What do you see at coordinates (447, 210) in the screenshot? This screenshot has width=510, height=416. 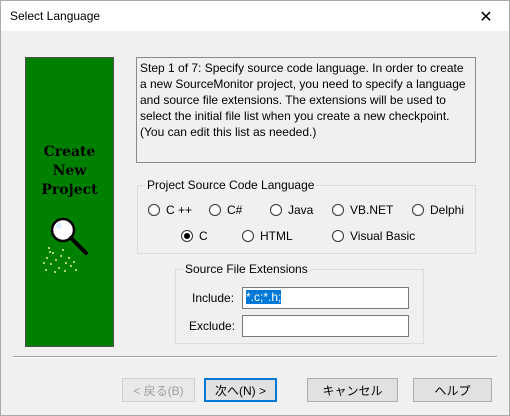 I see `radio-label: Delphi` at bounding box center [447, 210].